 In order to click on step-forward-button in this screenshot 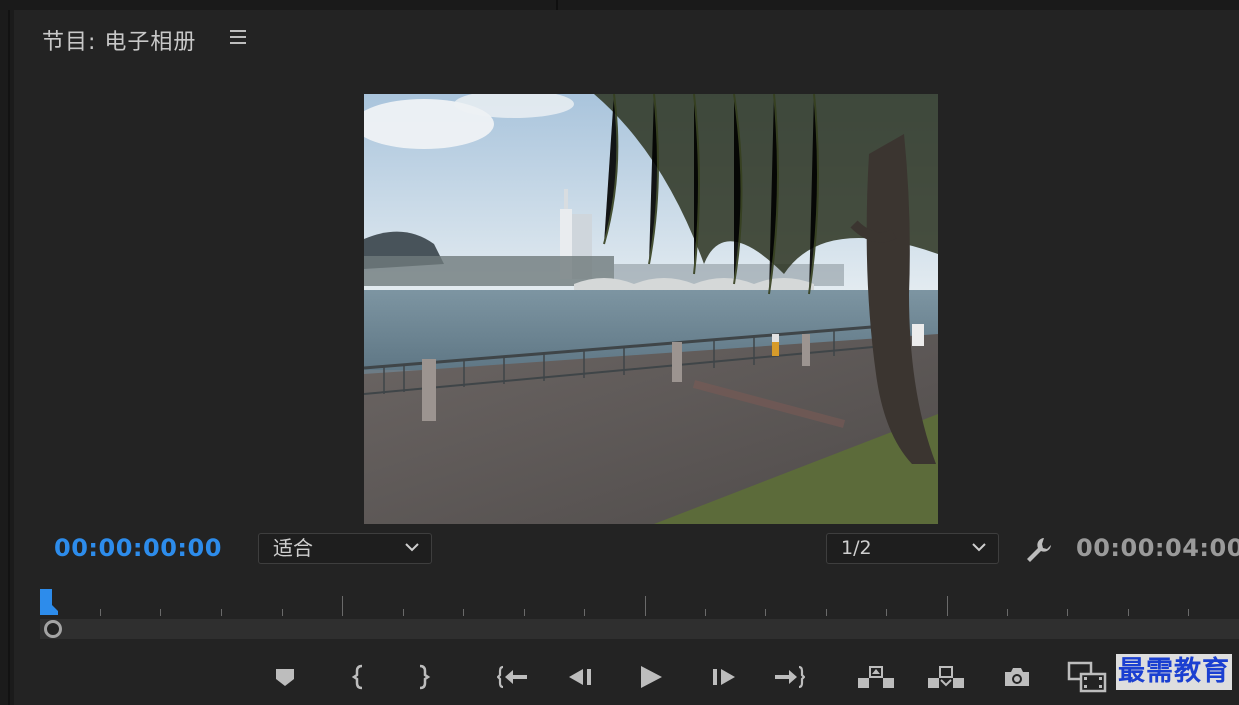, I will do `click(723, 677)`.